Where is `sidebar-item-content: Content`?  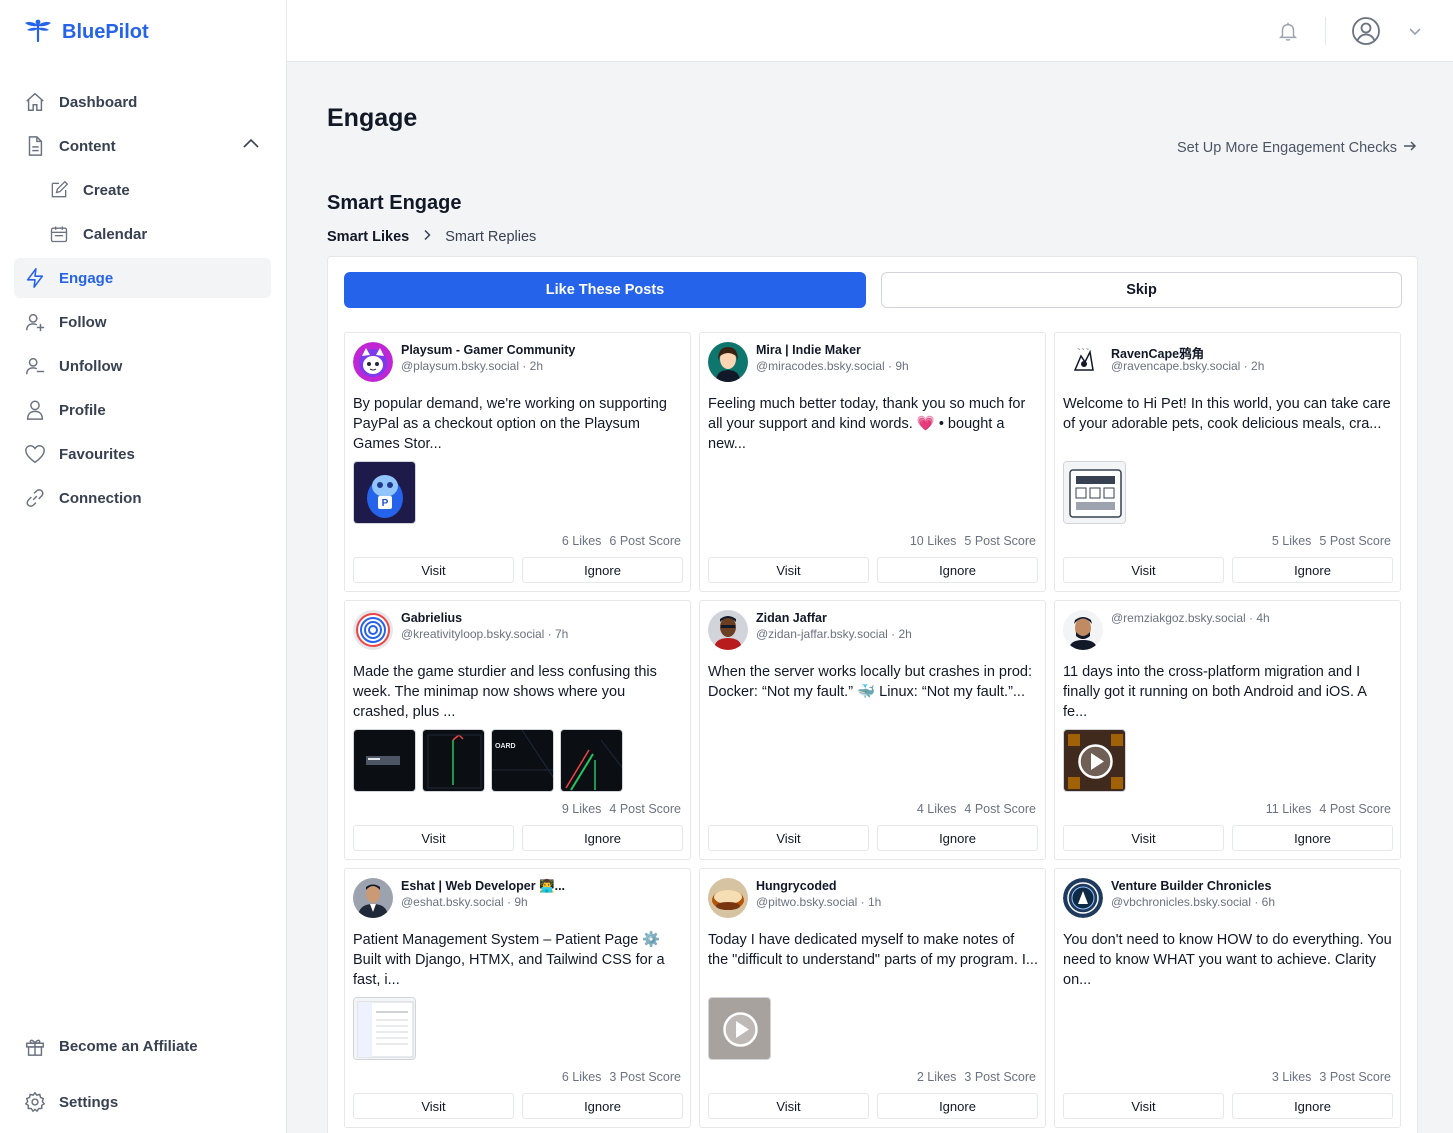
sidebar-item-content: Content is located at coordinates (142, 146).